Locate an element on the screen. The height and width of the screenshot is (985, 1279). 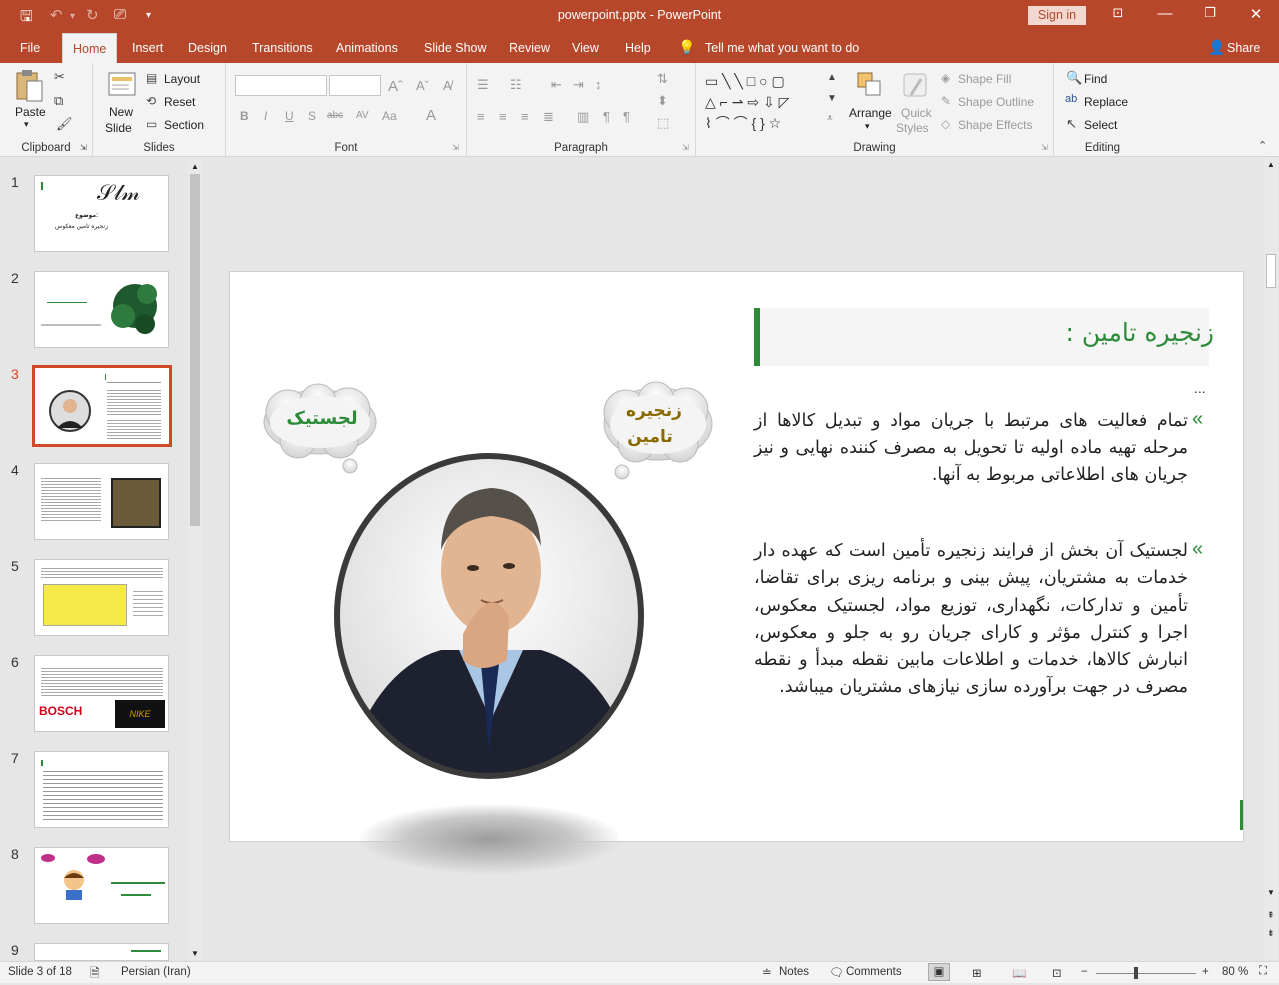
new-slide-label-1: New is located at coordinates (121, 112).